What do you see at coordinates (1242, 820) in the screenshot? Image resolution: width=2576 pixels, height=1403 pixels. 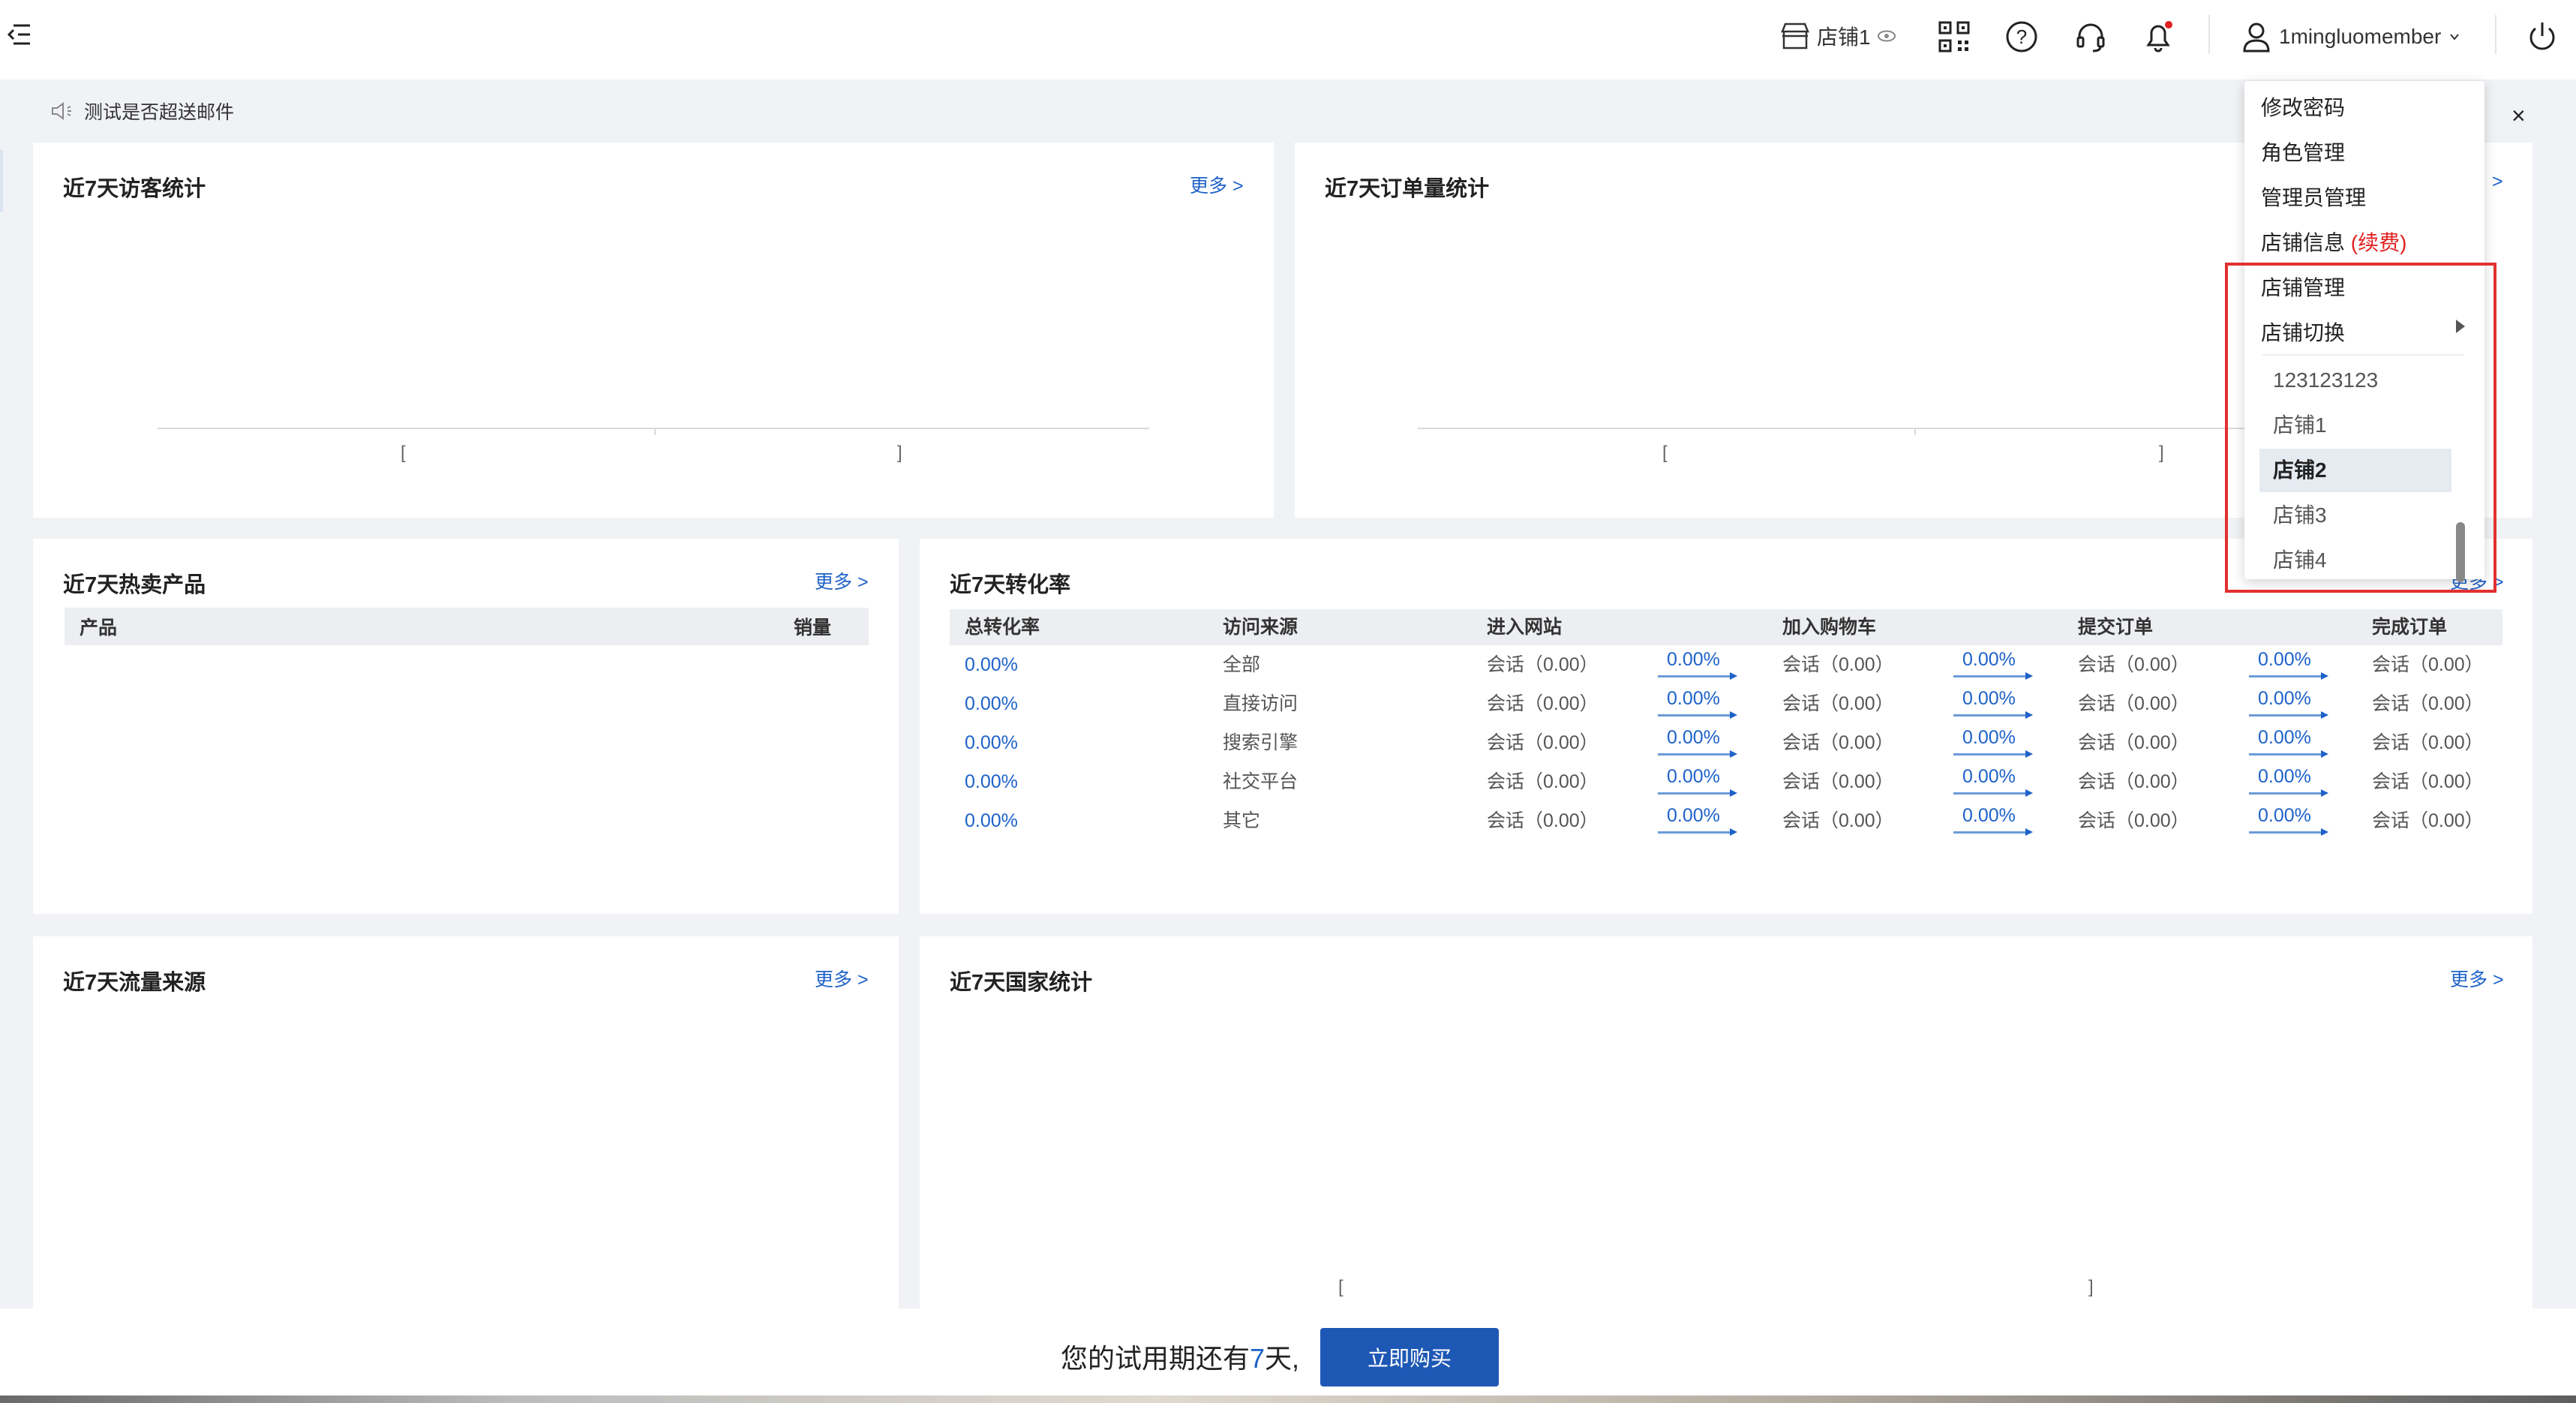 I see `table-cell: 其它` at bounding box center [1242, 820].